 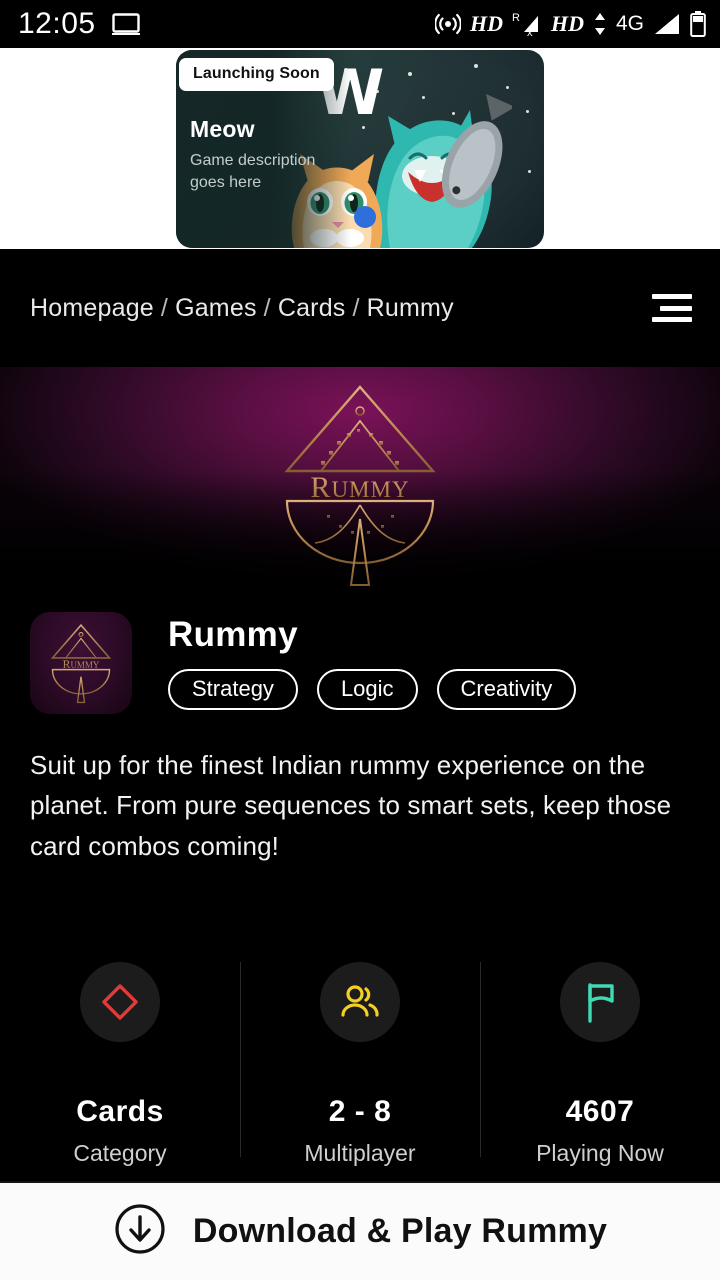 I want to click on download-circle-icon, so click(x=140, y=1231).